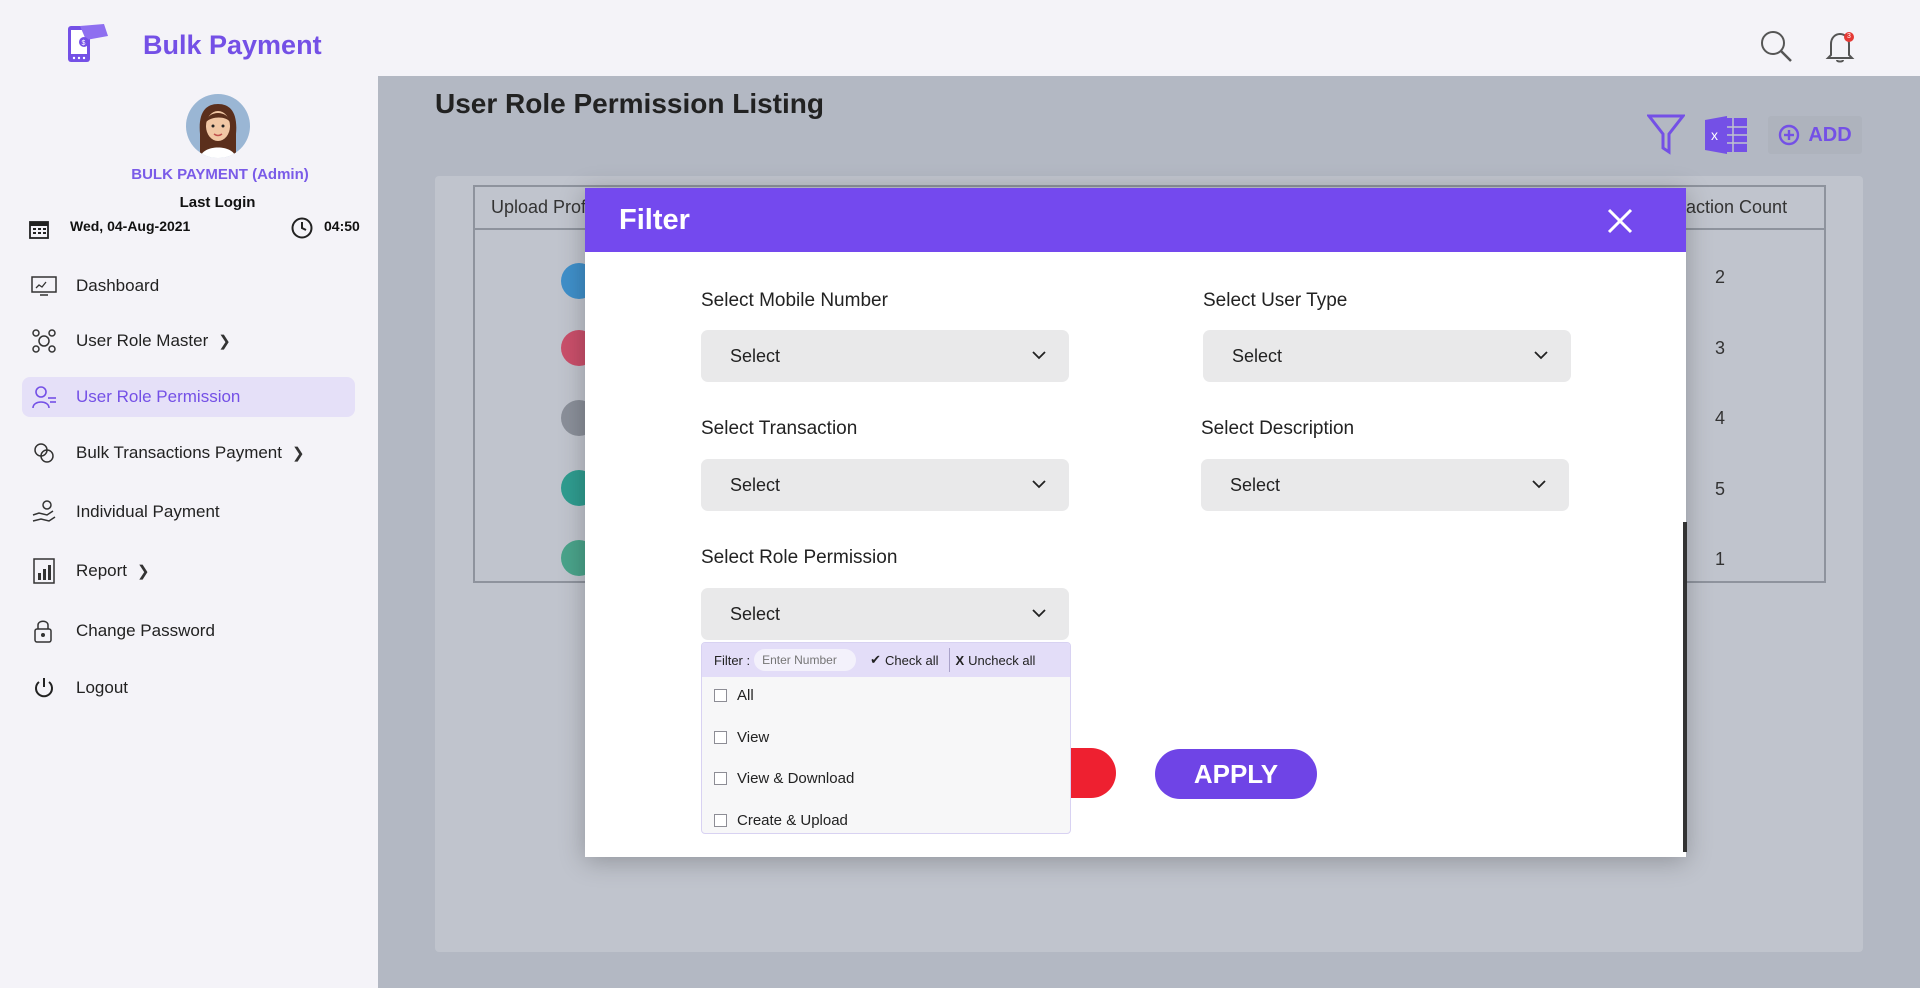  I want to click on top-header: $ Bulk Payment 3, so click(960, 38).